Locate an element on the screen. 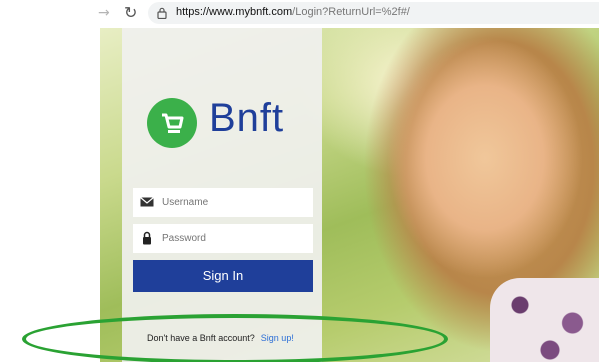 The image size is (599, 362). forward-icon: → is located at coordinates (104, 13).